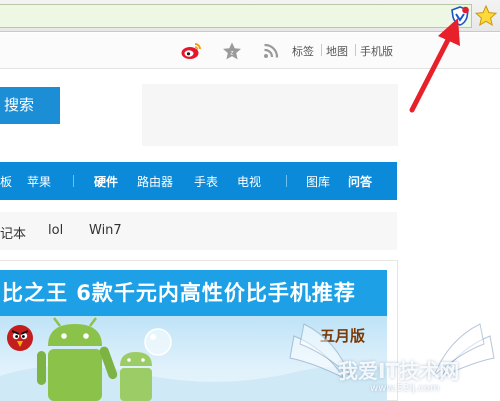  What do you see at coordinates (155, 181) in the screenshot?
I see `nav-item-router: 路由器` at bounding box center [155, 181].